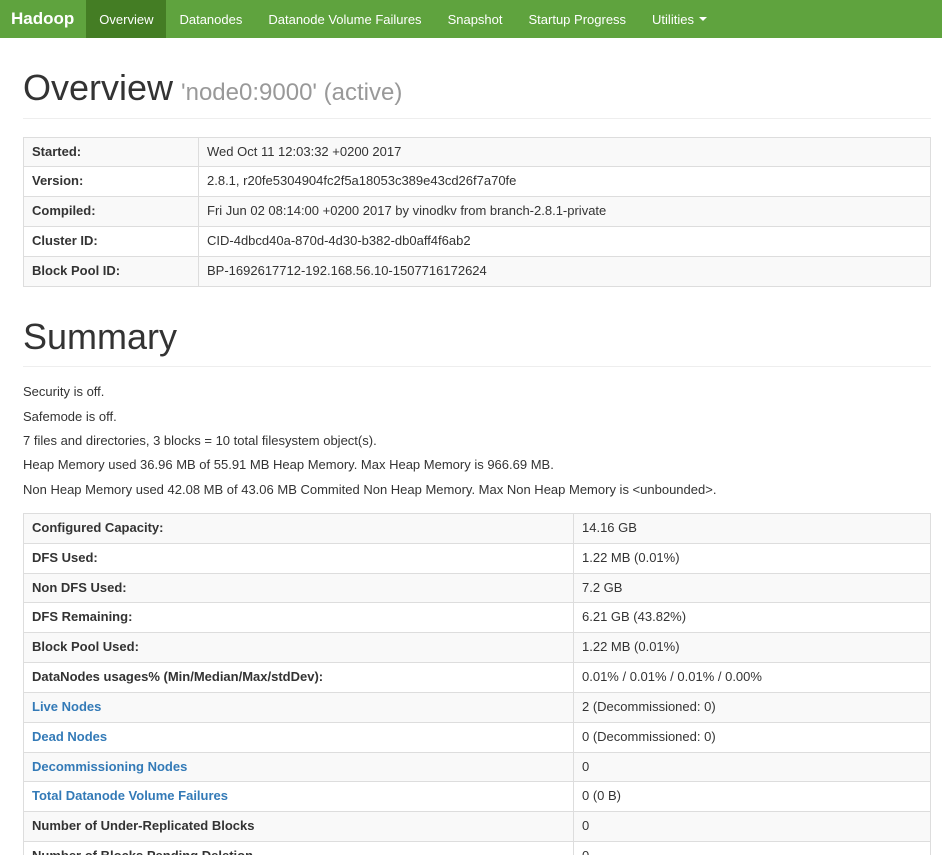 This screenshot has height=855, width=942. What do you see at coordinates (130, 795) in the screenshot?
I see `total-datanode-volume-failures-link: Total Datanode Volume Failures` at bounding box center [130, 795].